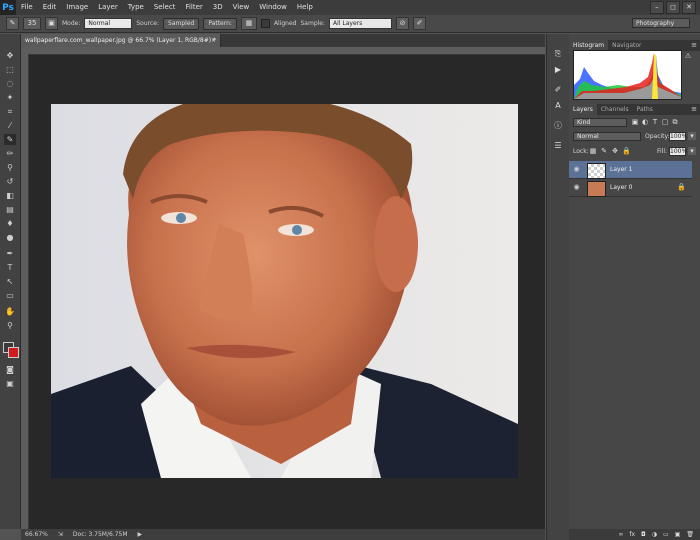 The height and width of the screenshot is (540, 700). What do you see at coordinates (10, 311) in the screenshot?
I see `hand-tool-icon: ✋` at bounding box center [10, 311].